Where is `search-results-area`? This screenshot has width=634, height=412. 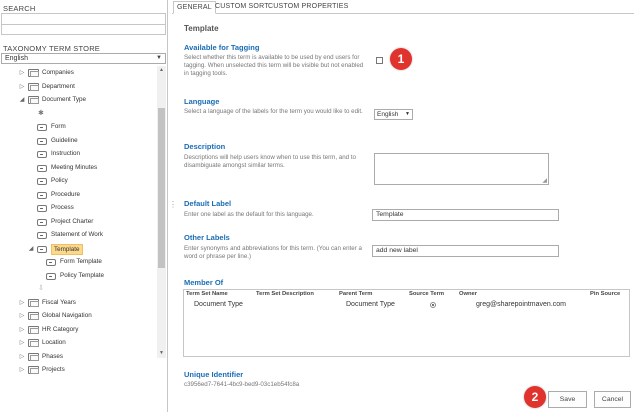 search-results-area is located at coordinates (83, 30).